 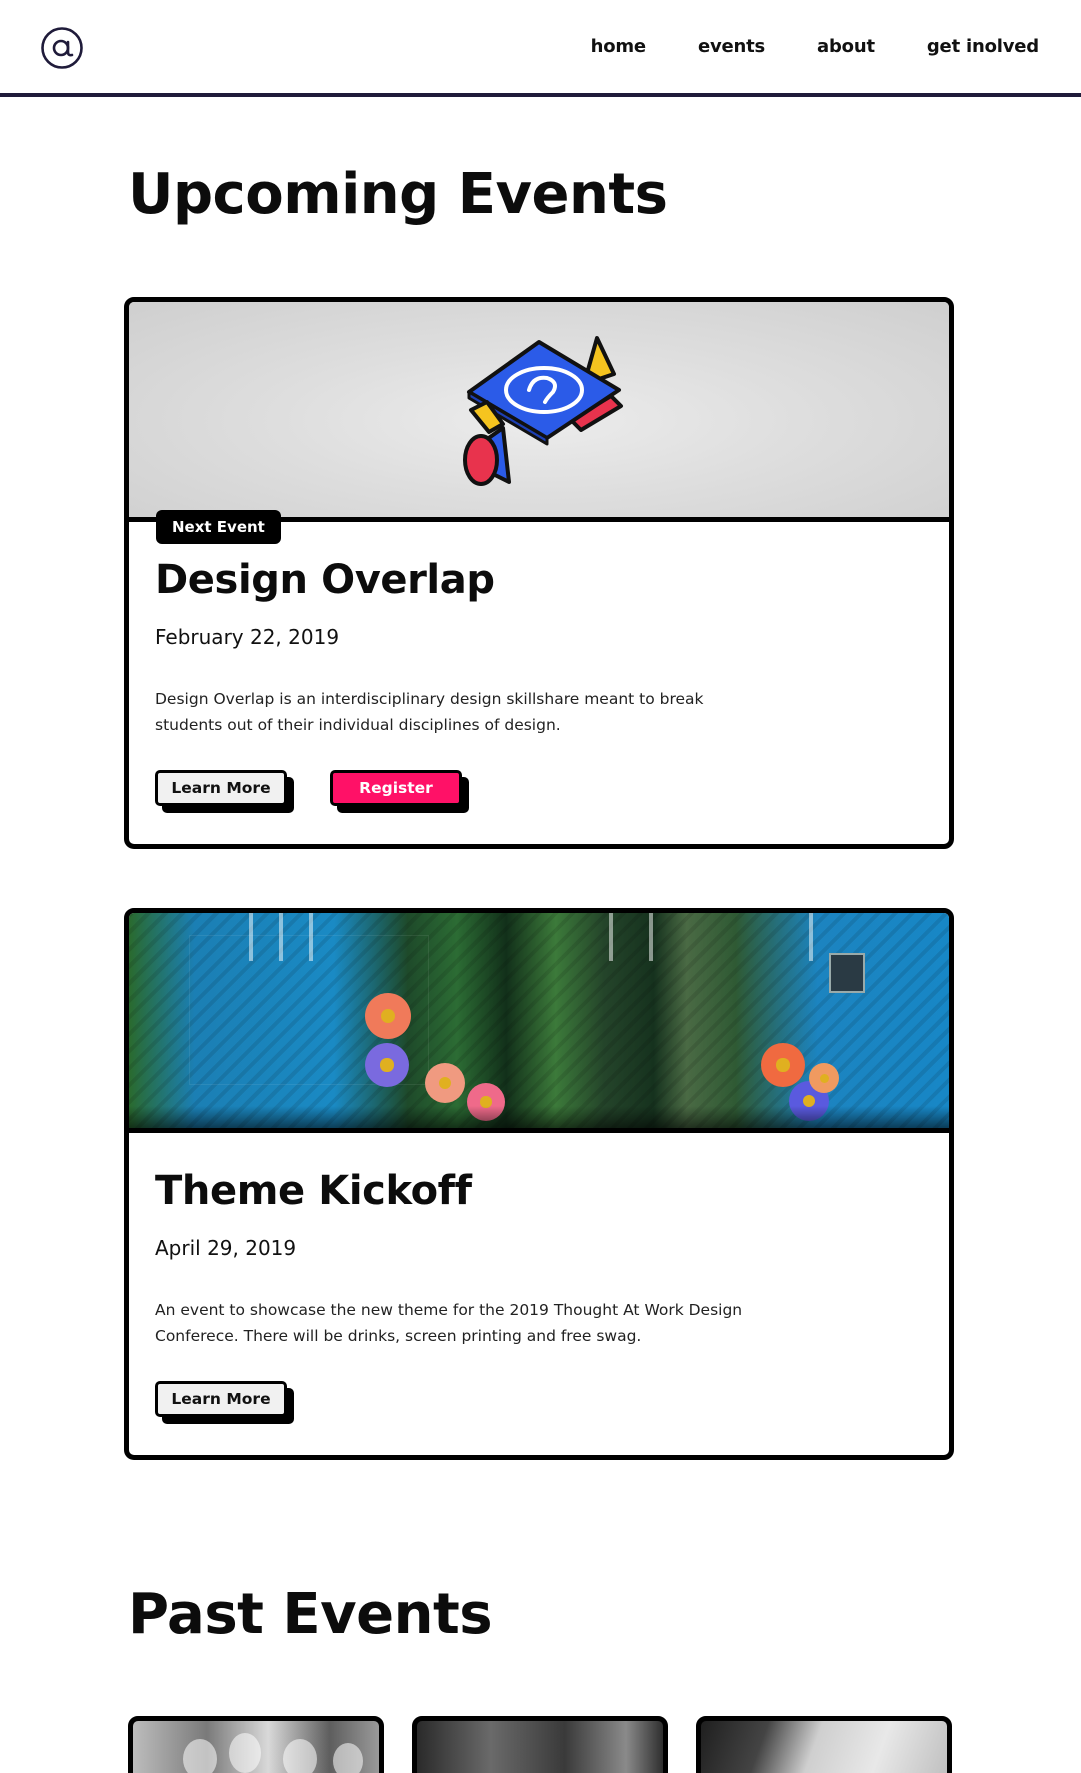 I want to click on site-header: home events about get inolved, so click(x=540, y=48).